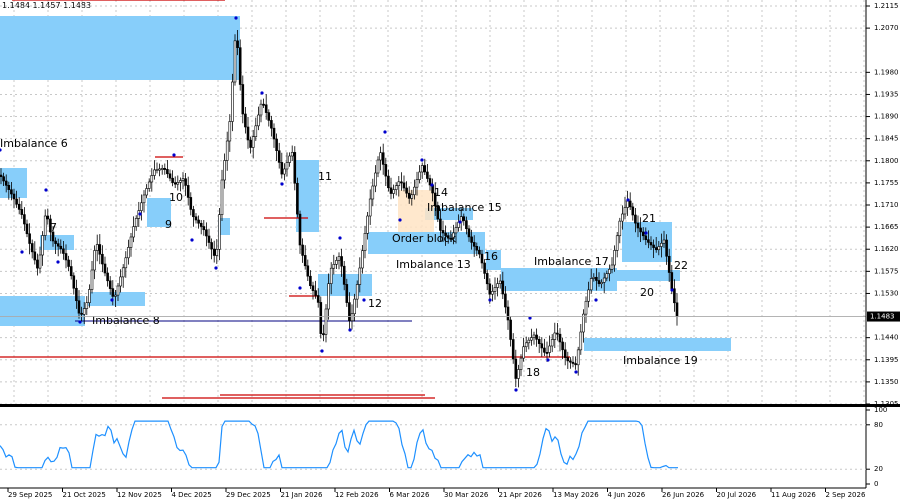 This screenshot has height=500, width=900. What do you see at coordinates (139, 495) in the screenshot?
I see `date-tick-label: 12 Nov 2025` at bounding box center [139, 495].